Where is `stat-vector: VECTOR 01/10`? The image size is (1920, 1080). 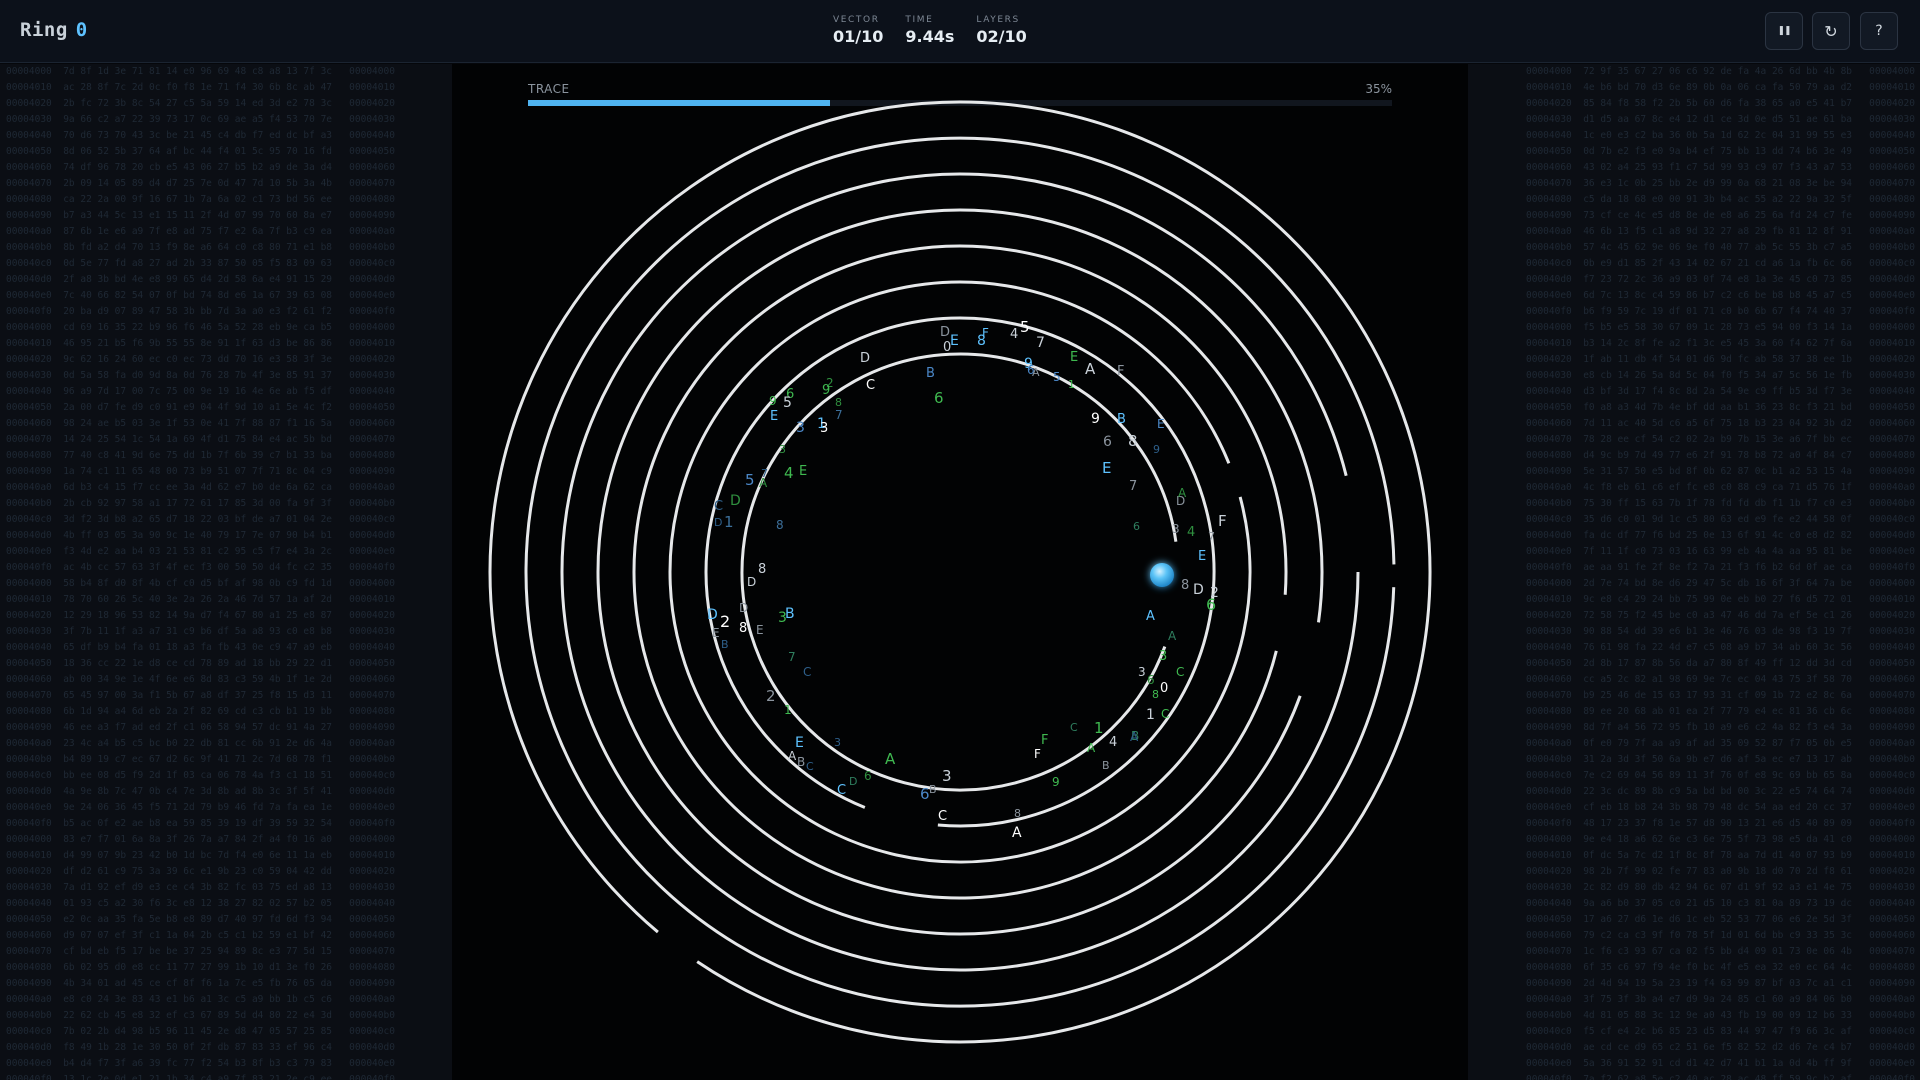 stat-vector: VECTOR 01/10 is located at coordinates (858, 30).